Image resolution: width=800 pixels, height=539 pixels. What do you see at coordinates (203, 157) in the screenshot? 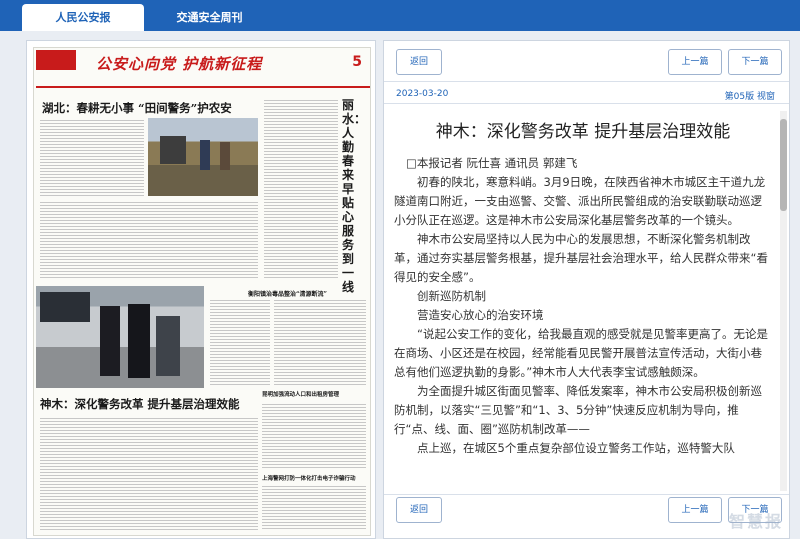
I see `farmer-photo` at bounding box center [203, 157].